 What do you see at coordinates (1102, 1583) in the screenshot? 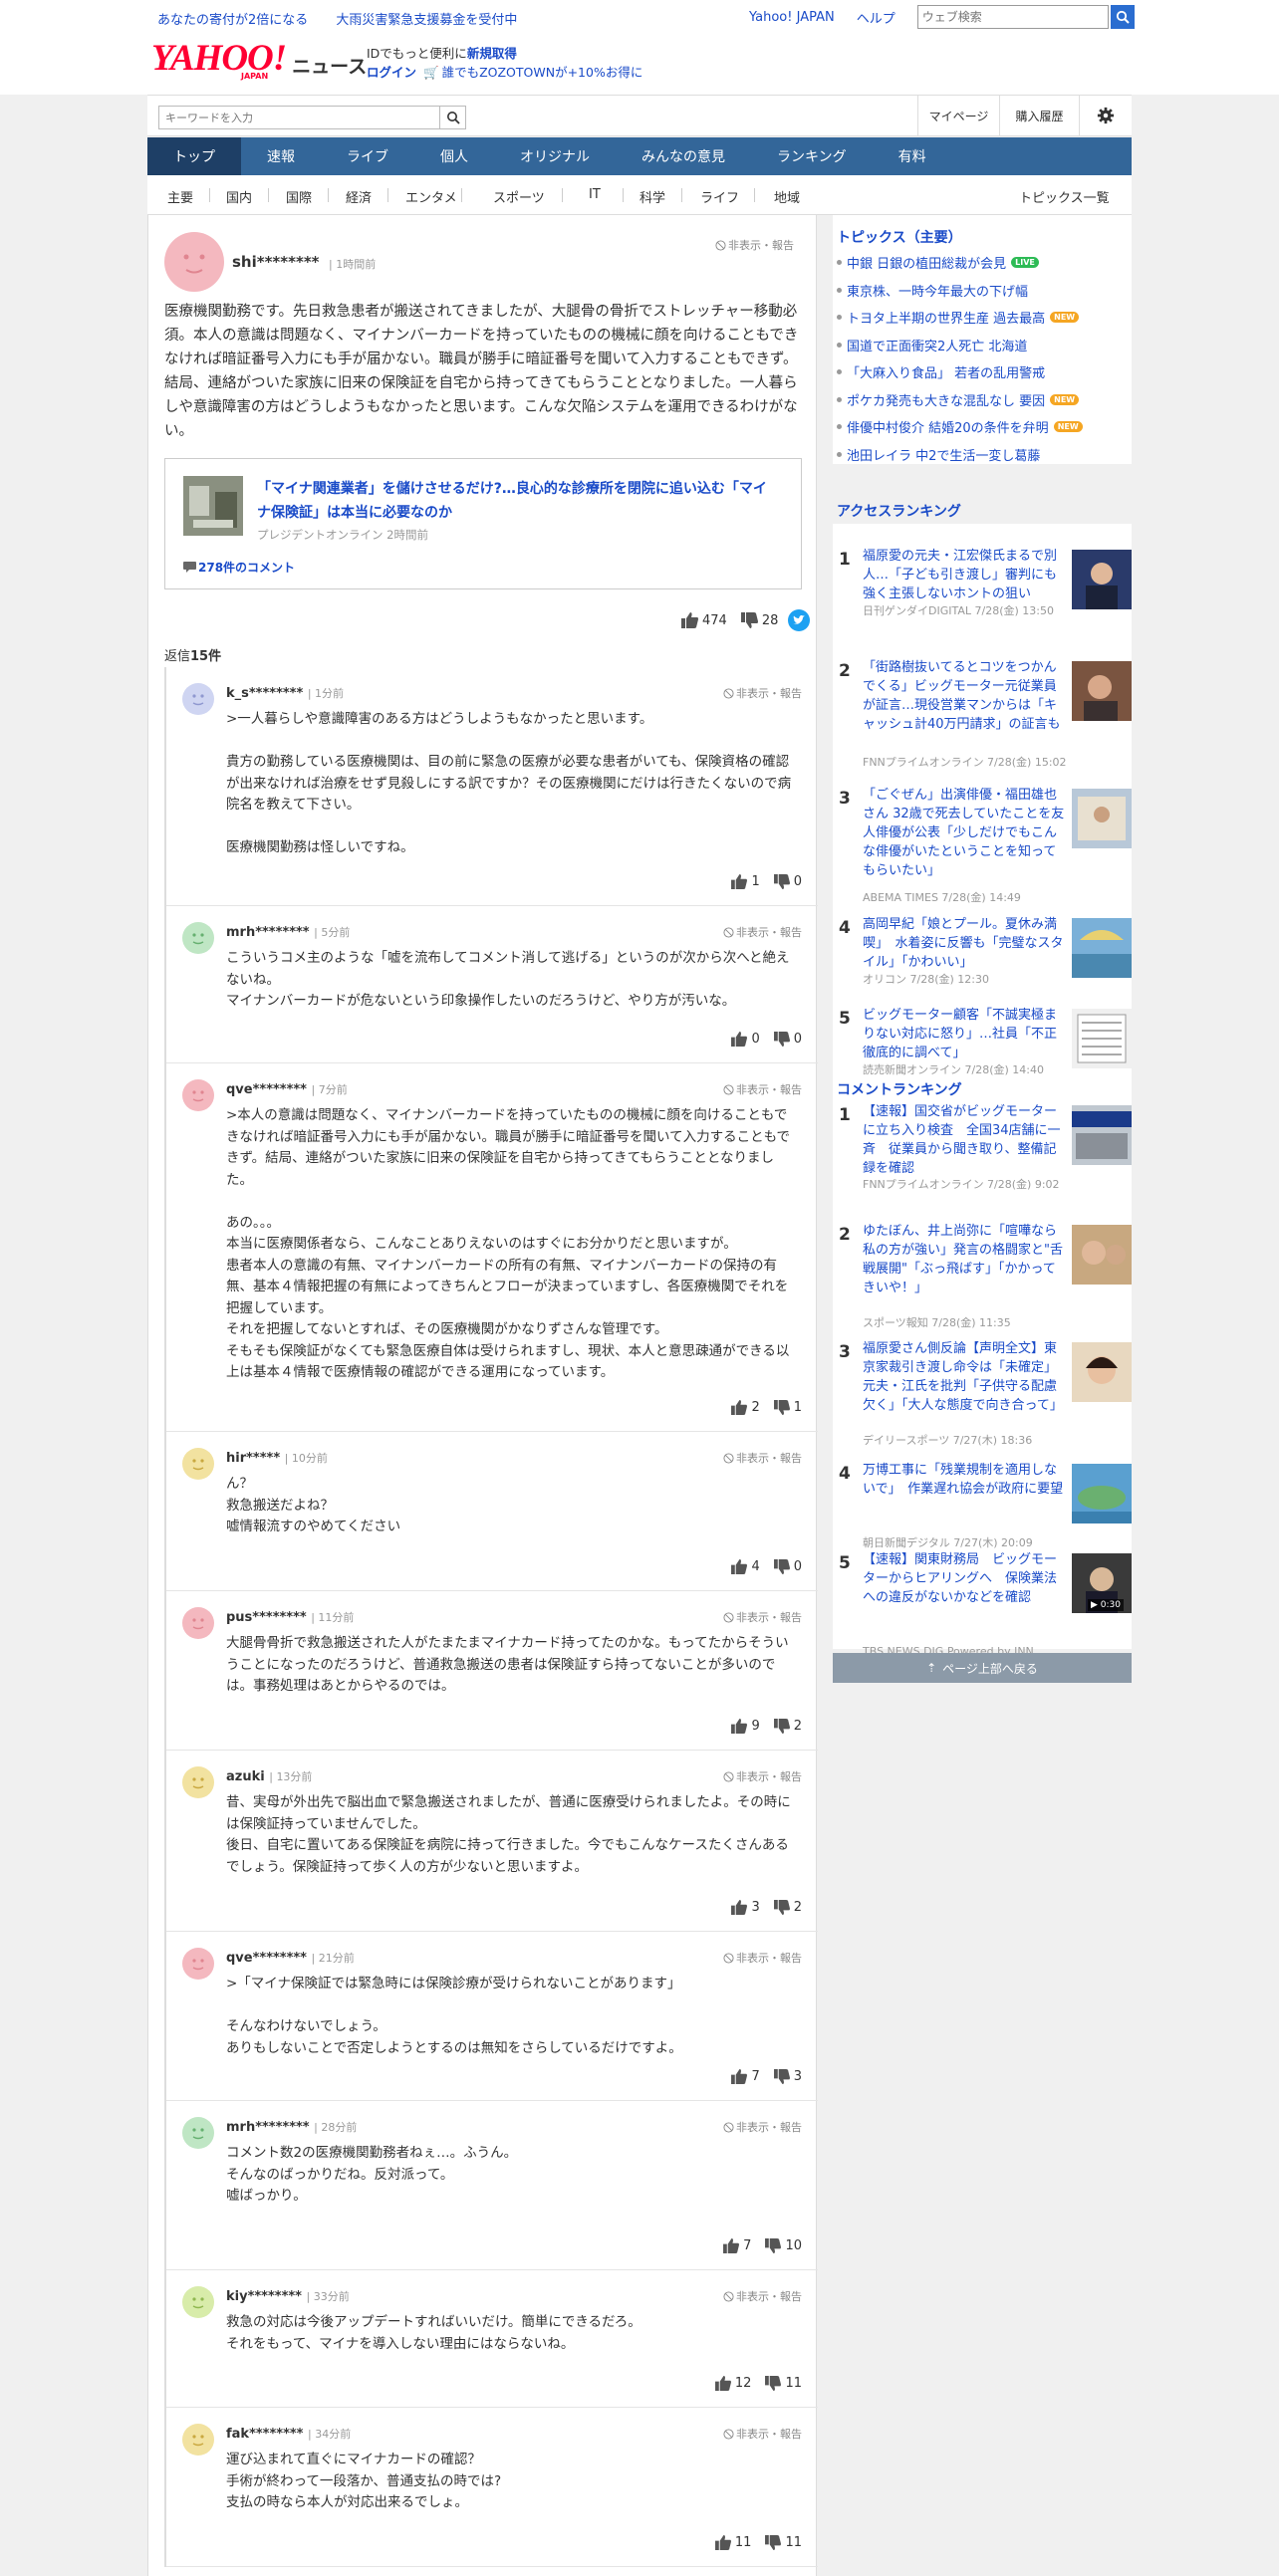
I see `ranking-thumbnail: ▶ 0:30` at bounding box center [1102, 1583].